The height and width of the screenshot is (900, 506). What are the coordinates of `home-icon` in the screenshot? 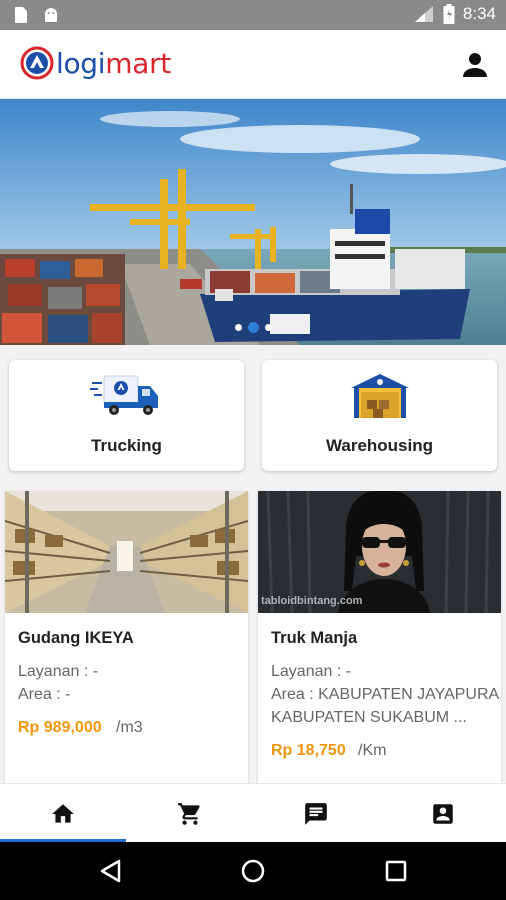 It's located at (63, 813).